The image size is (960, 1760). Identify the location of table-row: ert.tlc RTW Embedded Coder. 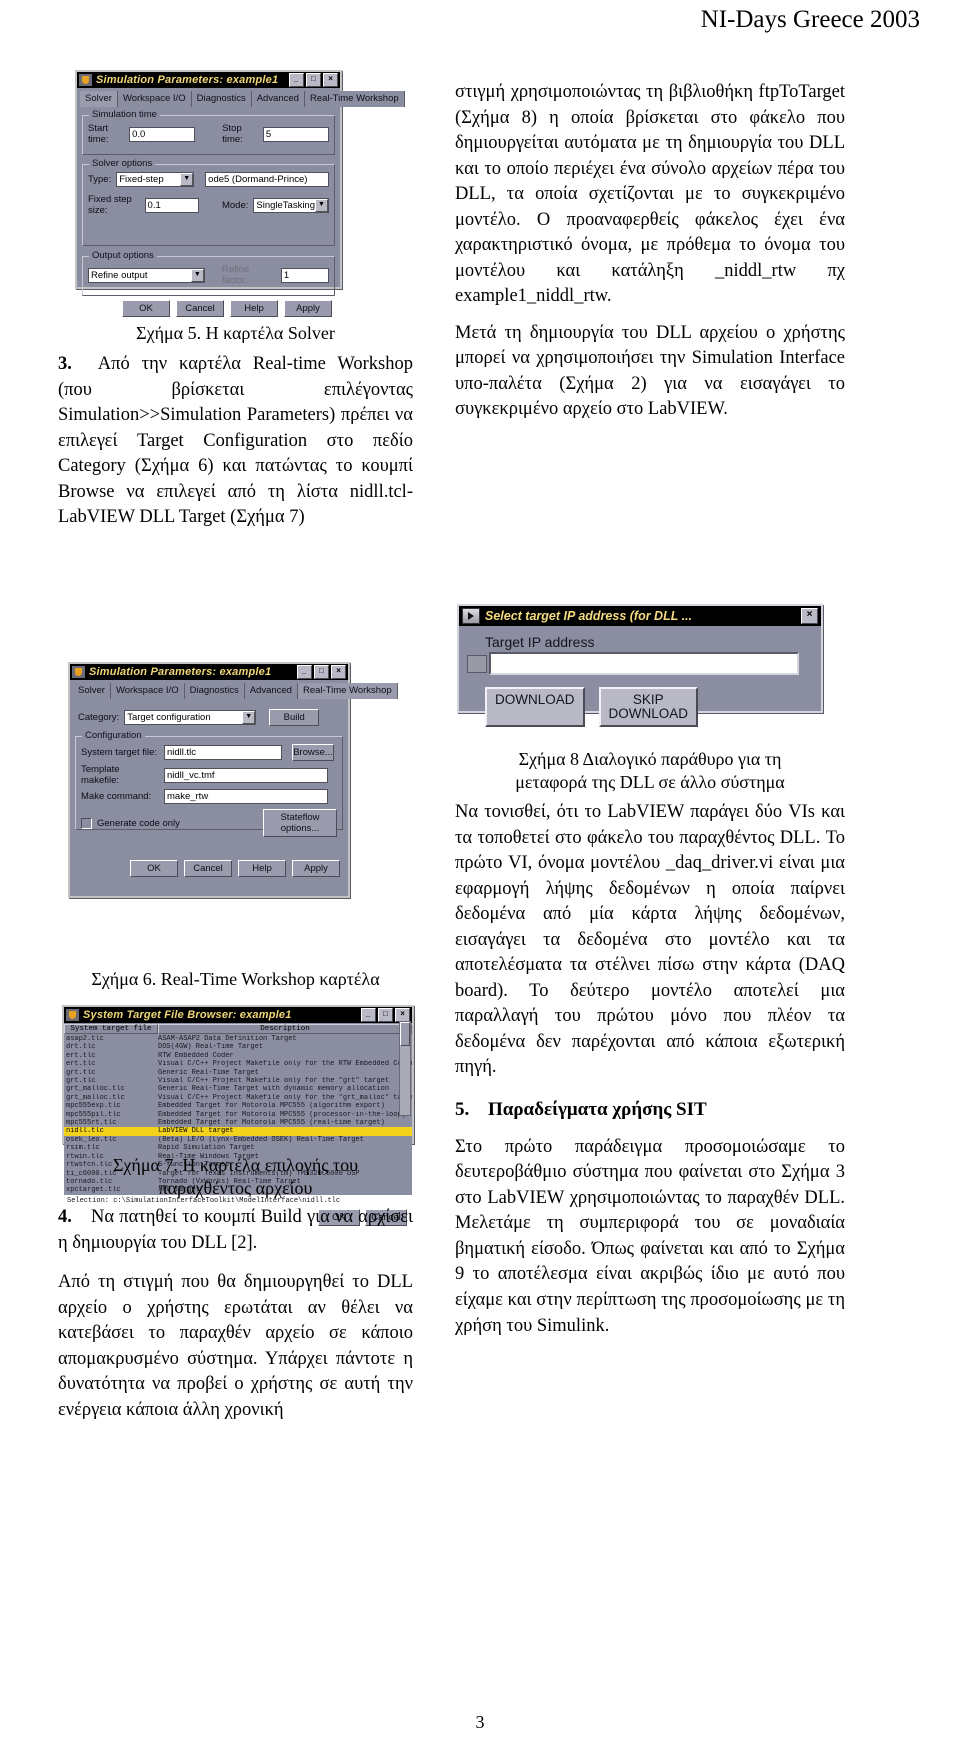
(238, 1056).